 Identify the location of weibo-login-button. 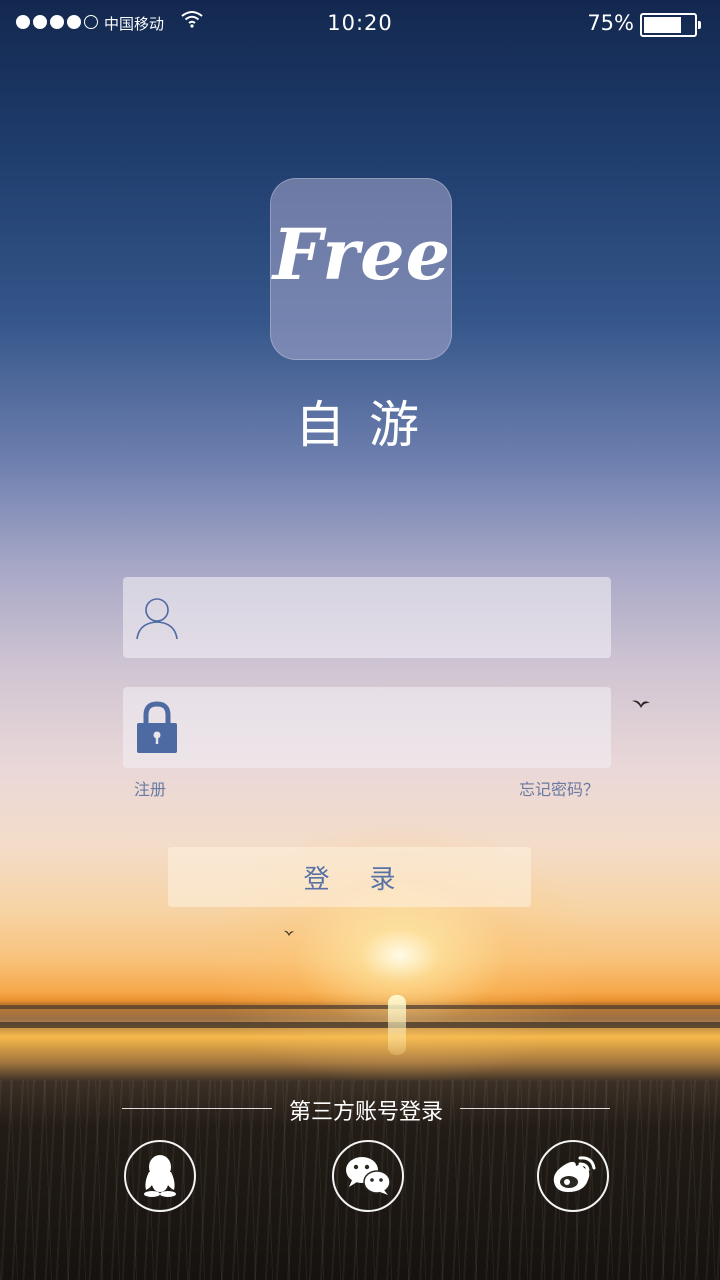
(573, 1176).